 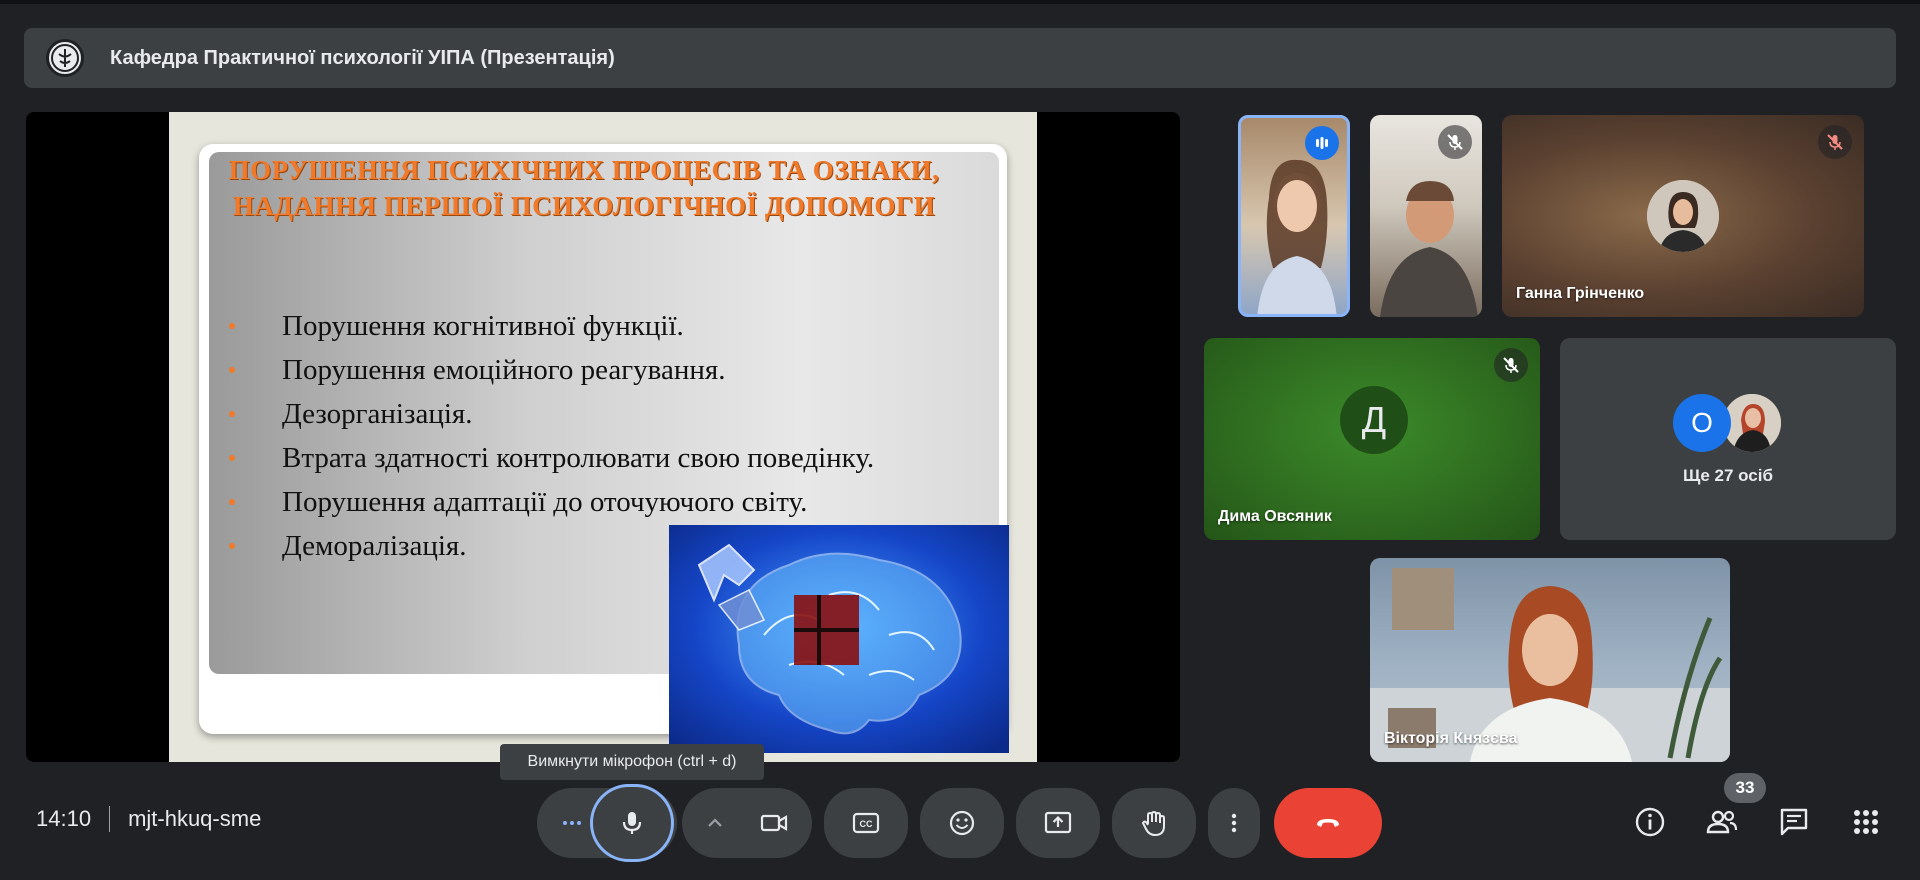 I want to click on participant-tile-ganna: Ганна Грінченко, so click(x=1683, y=216).